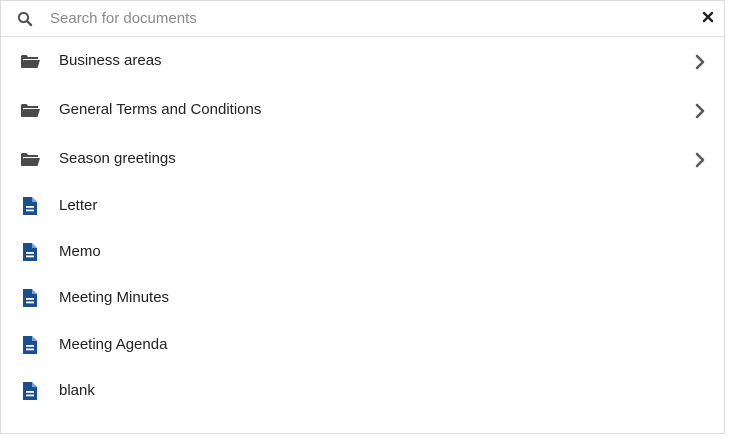 The height and width of the screenshot is (438, 729). I want to click on clear-search-icon, so click(708, 17).